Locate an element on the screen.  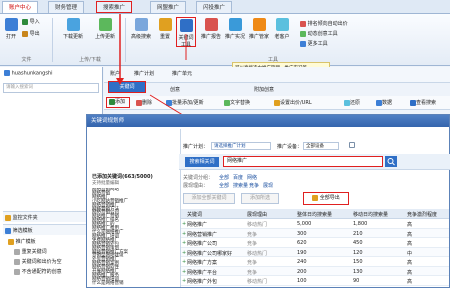
table-cell: 网络推广公司 is located at coordinates (202, 244).